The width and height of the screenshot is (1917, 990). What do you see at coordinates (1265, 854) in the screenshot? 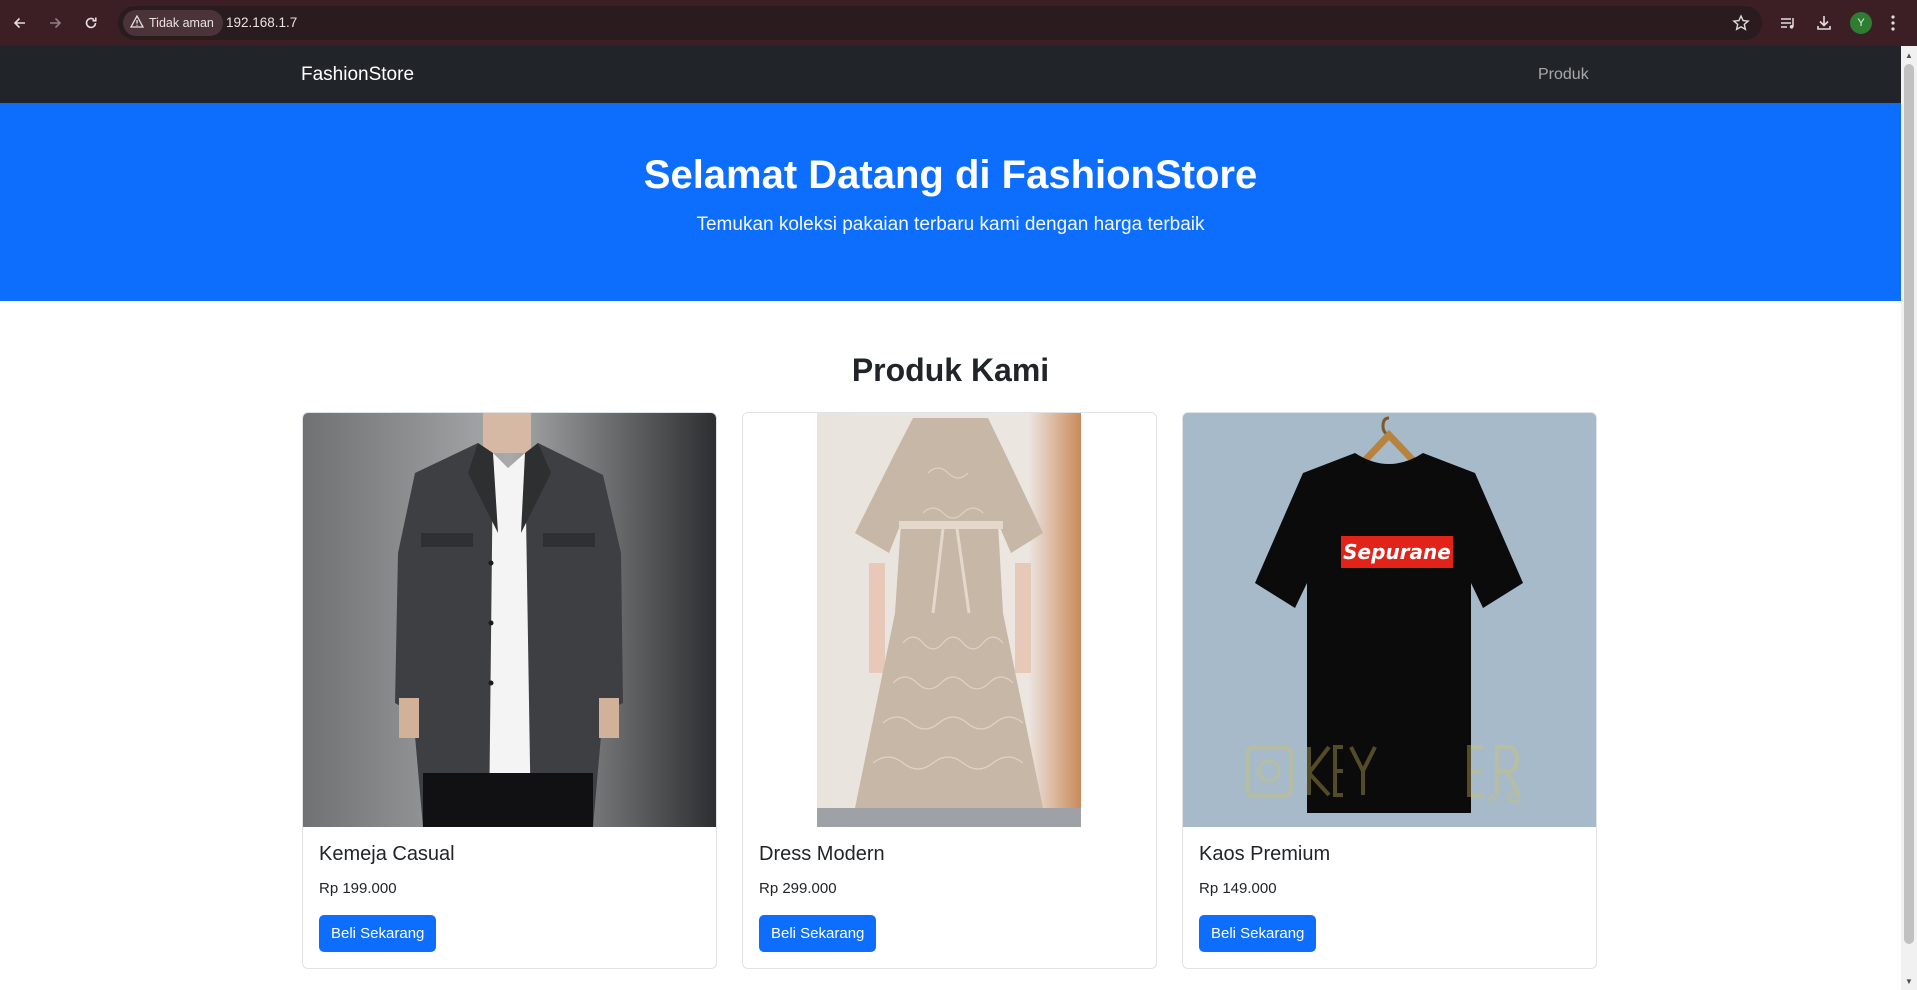
I see `product-name: Kaos Premium` at bounding box center [1265, 854].